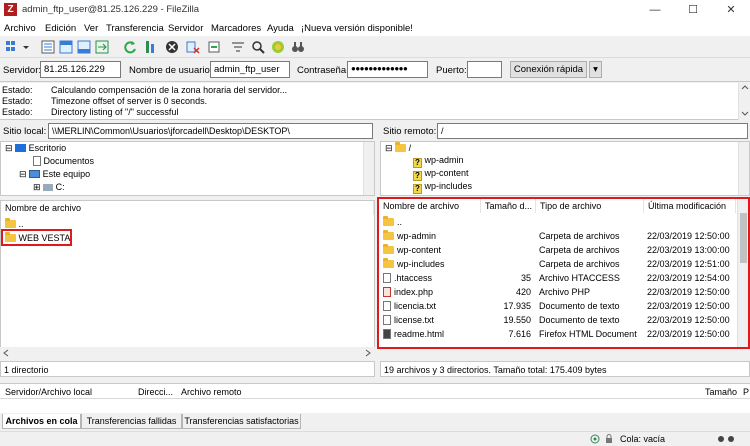  I want to click on tab-failed-transfers: Transferencias fallidas, so click(131, 421).